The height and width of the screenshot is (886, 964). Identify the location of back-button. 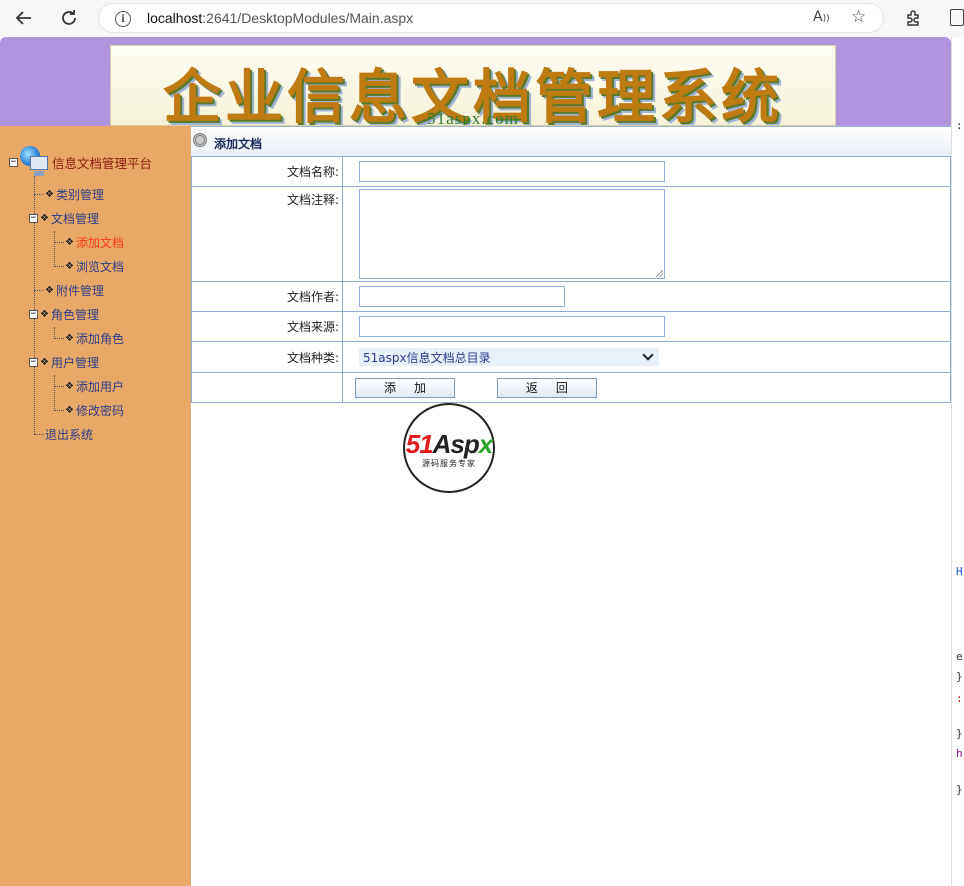
(24, 18).